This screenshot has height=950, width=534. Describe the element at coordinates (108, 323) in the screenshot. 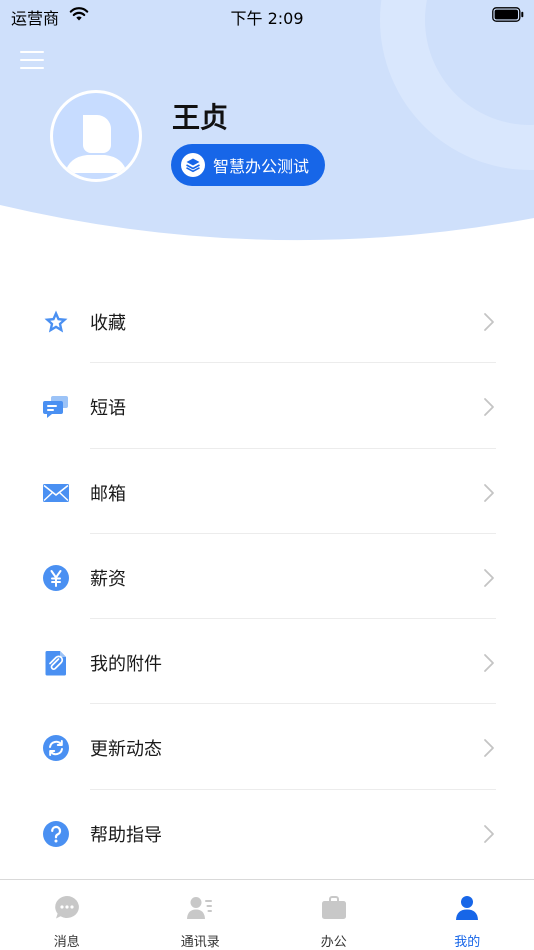

I see `menu-item-label: 收藏` at that location.